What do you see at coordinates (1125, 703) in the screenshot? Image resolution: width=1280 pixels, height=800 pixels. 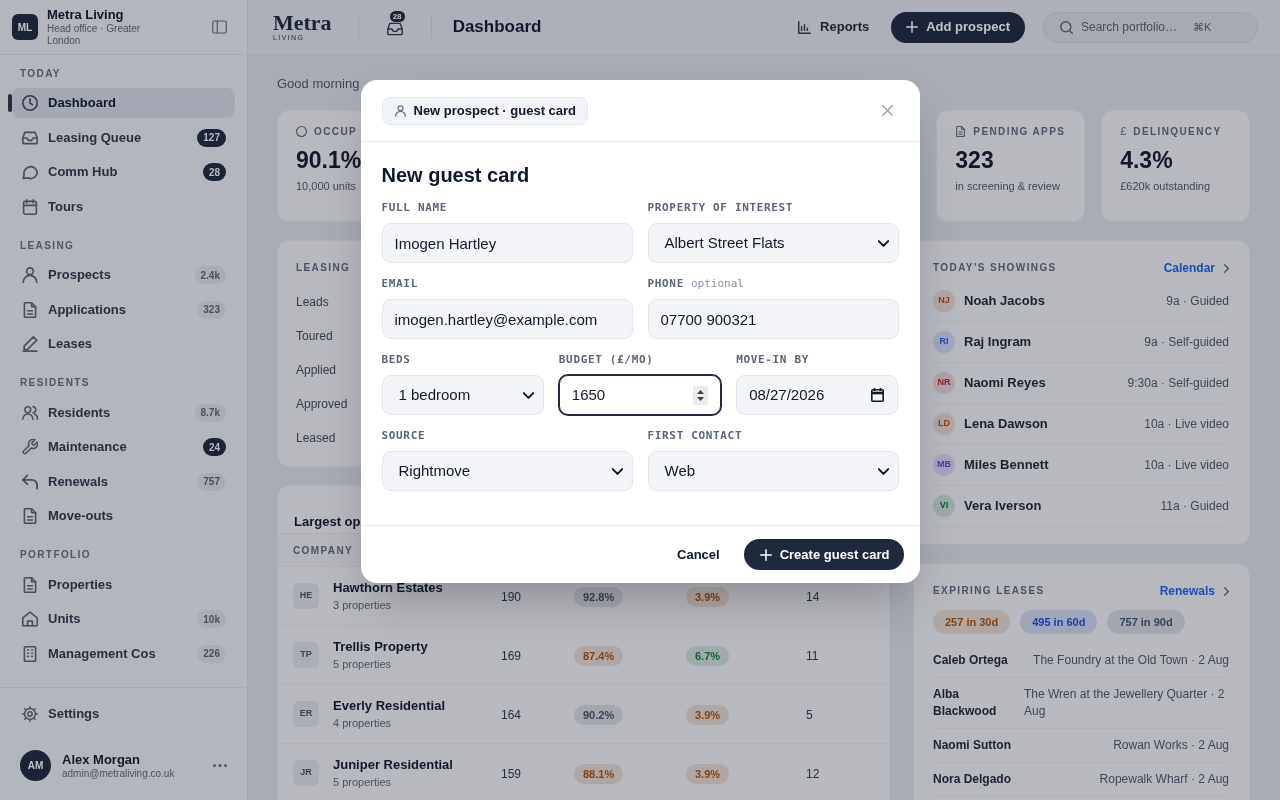 I see `lease-detail: The Wren at the Jewellery Quarter · 2 Aug` at bounding box center [1125, 703].